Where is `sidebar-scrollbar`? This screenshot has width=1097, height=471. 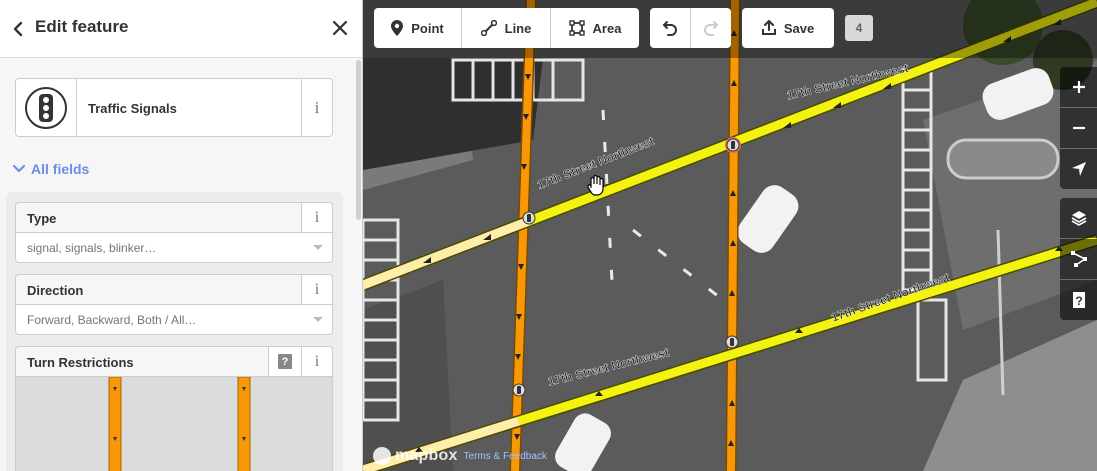 sidebar-scrollbar is located at coordinates (358, 140).